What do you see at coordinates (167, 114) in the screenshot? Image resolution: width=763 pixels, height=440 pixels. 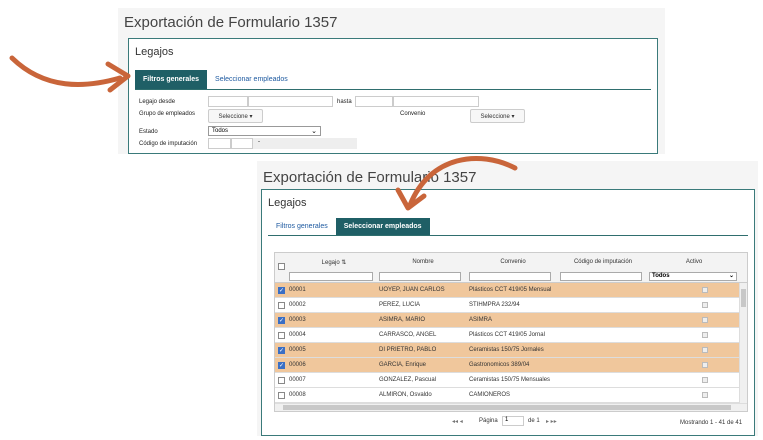 I see `grupo-empleados-label: Grupo de empleados` at bounding box center [167, 114].